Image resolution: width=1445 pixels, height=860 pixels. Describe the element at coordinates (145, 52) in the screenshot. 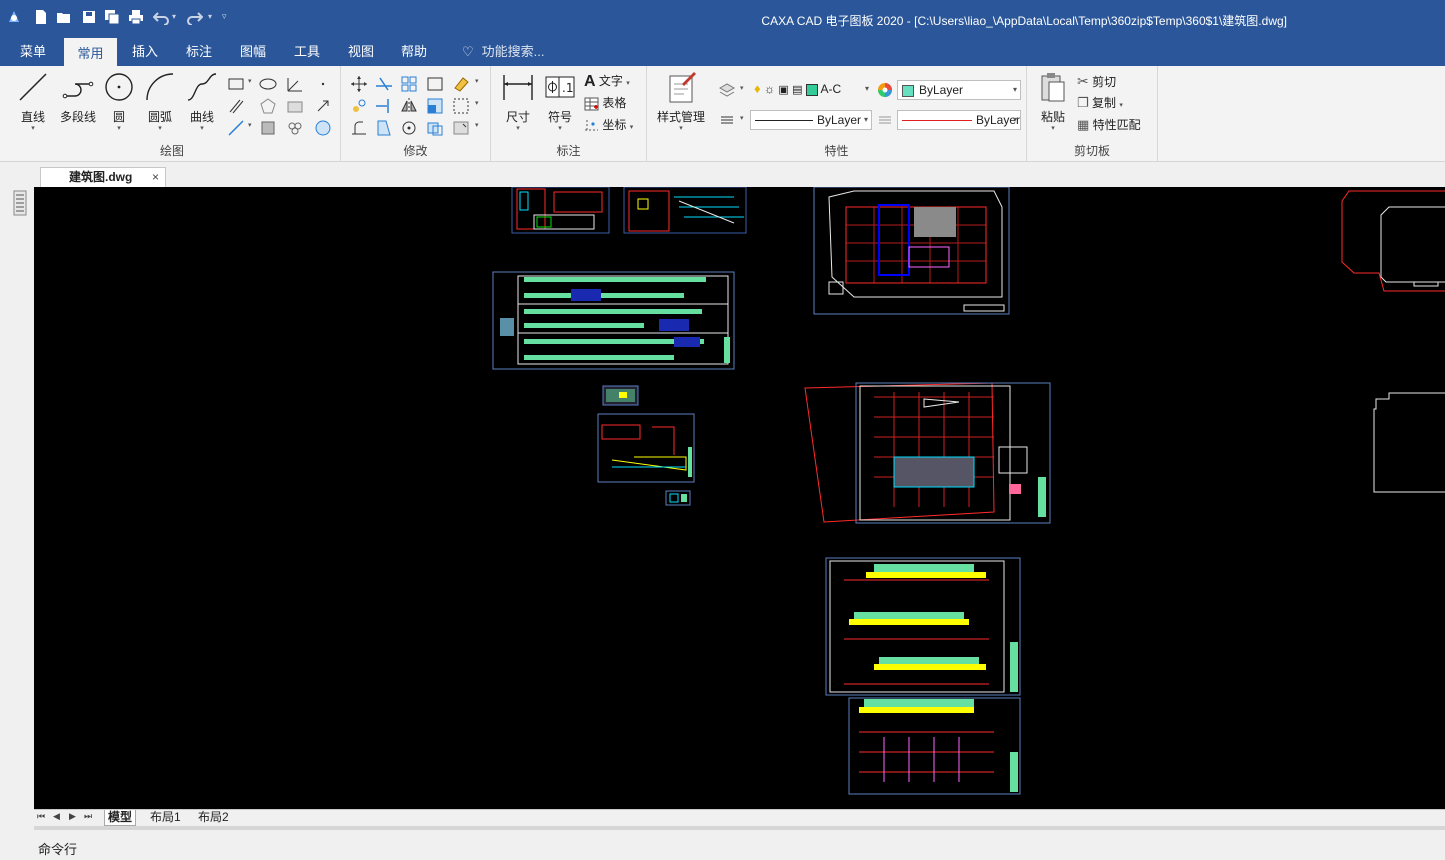

I see `tab-insert: 插入` at that location.